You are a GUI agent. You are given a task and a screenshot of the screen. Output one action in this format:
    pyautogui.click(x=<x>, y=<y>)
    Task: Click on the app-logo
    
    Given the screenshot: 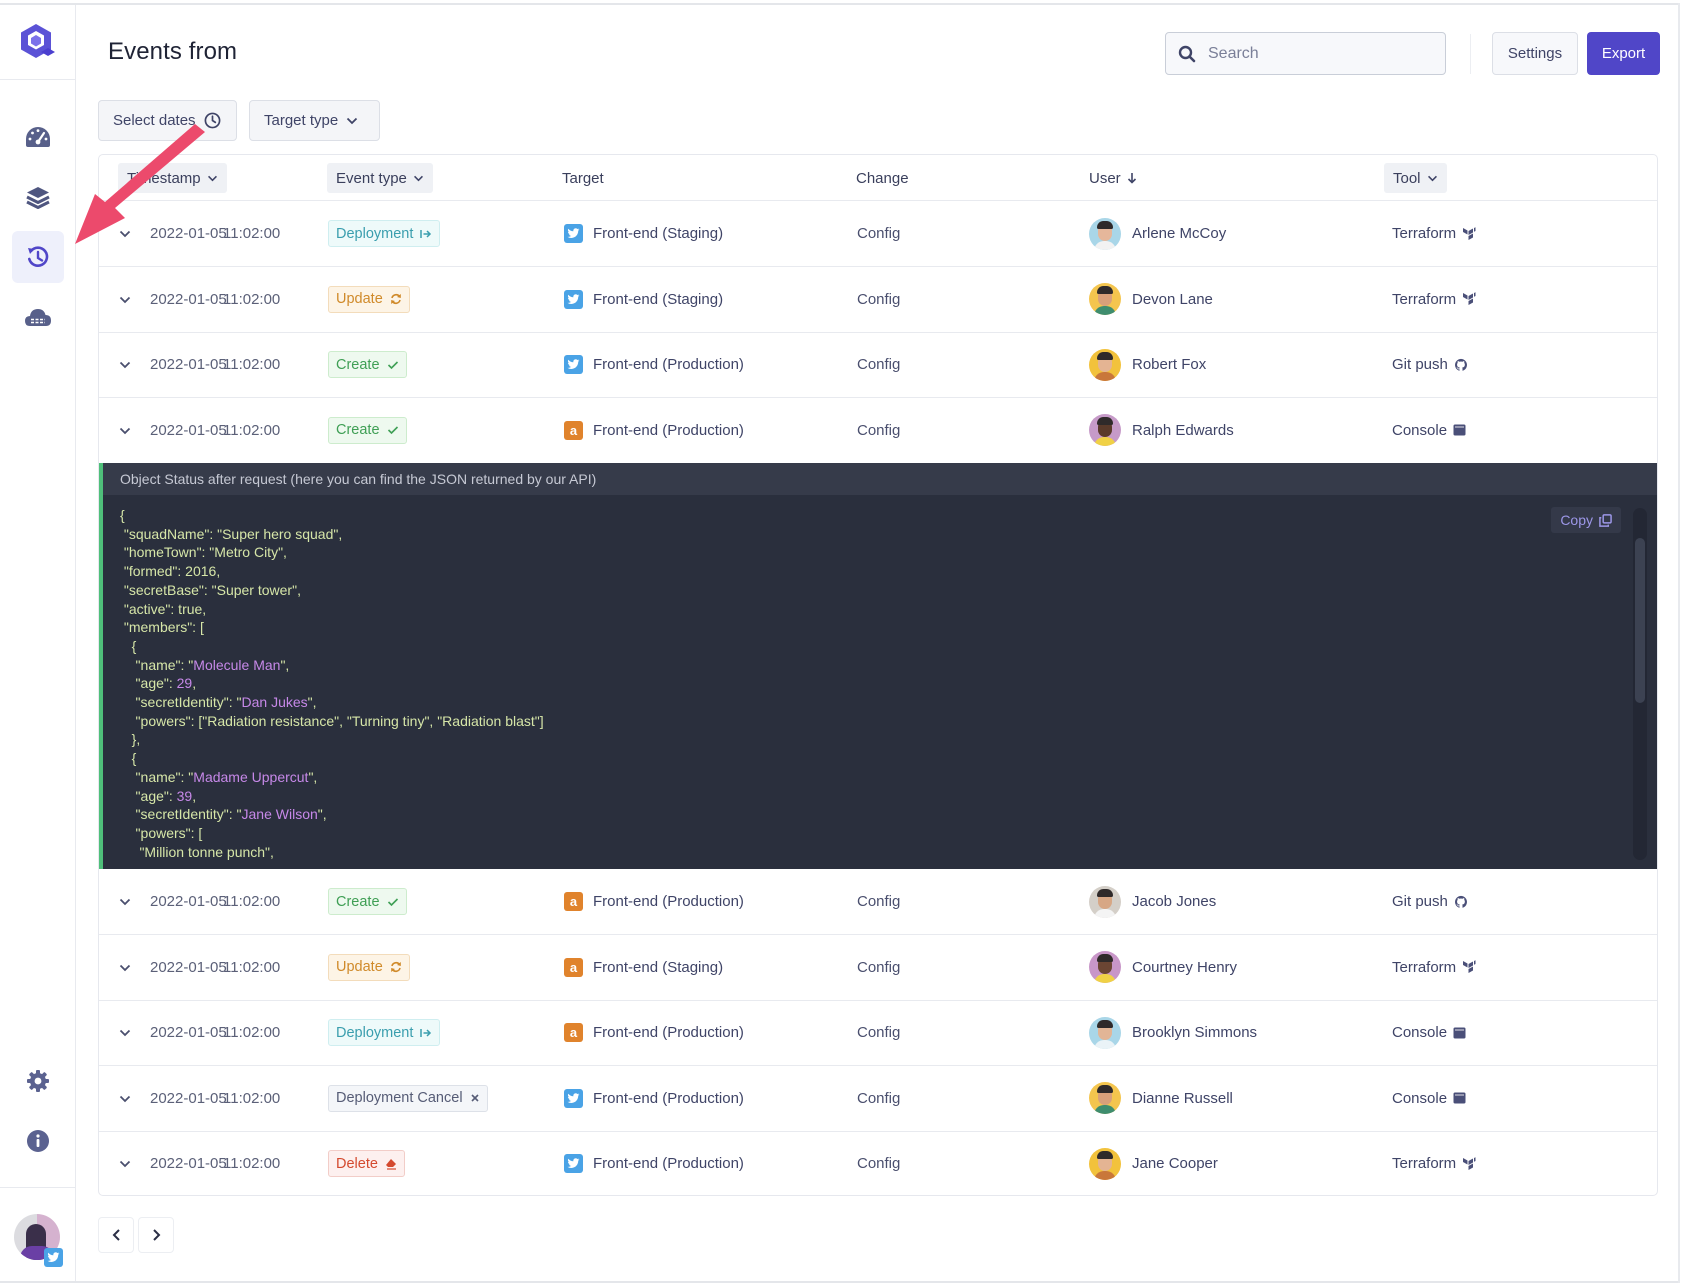 What is the action you would take?
    pyautogui.click(x=38, y=42)
    